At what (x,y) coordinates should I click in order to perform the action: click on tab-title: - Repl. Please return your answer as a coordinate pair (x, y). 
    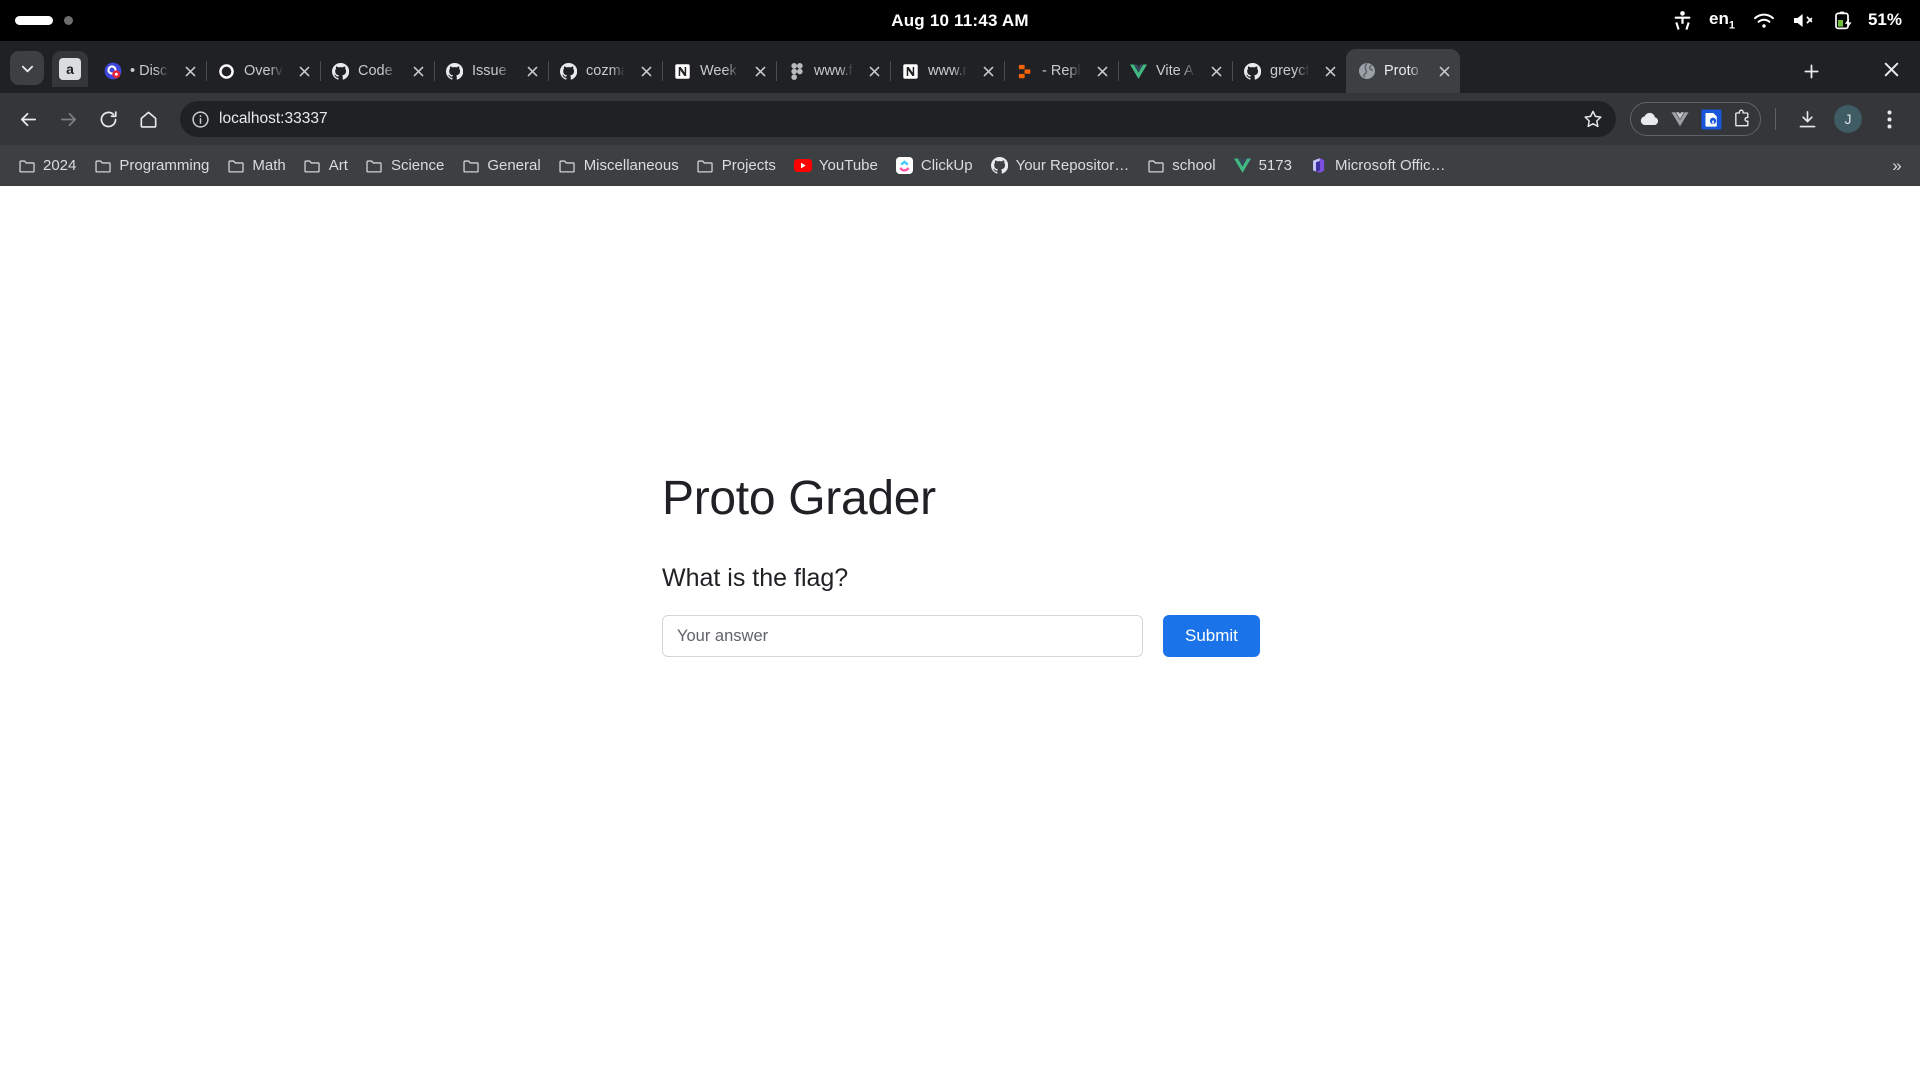
    Looking at the image, I should click on (1061, 71).